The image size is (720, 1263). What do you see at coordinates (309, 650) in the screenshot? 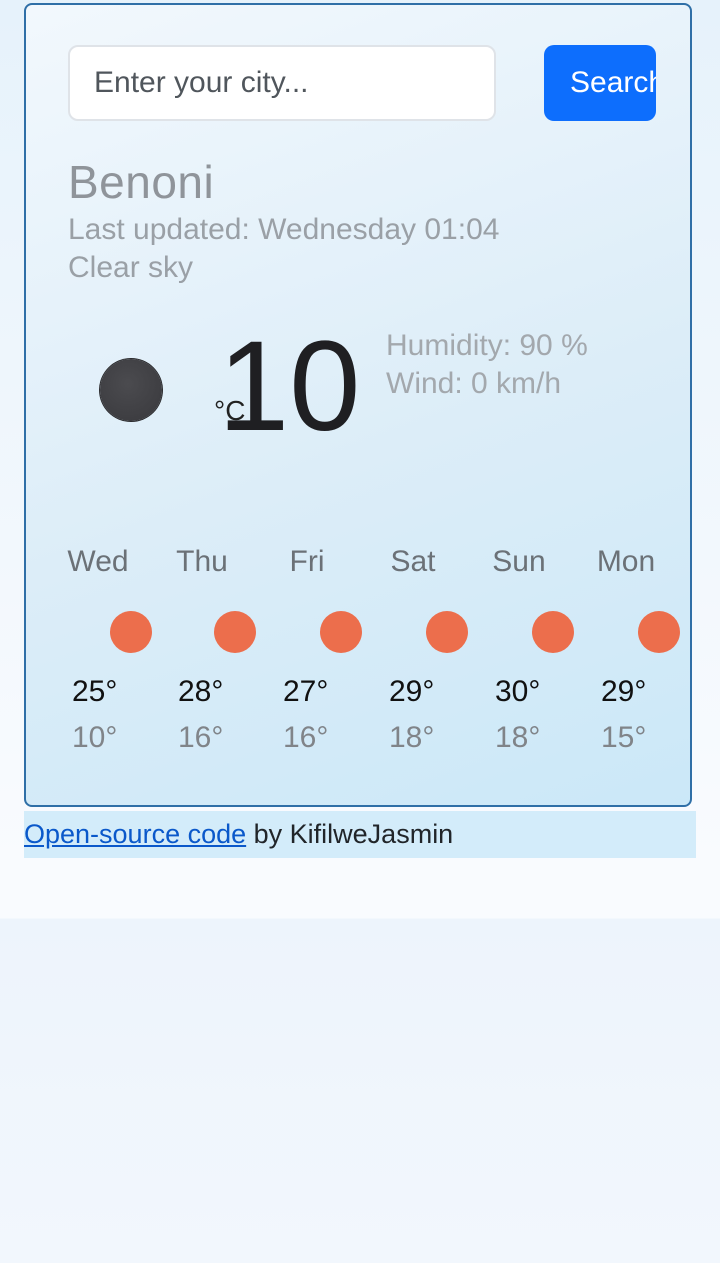
I see `forecast-day: Fri 27° 16°` at bounding box center [309, 650].